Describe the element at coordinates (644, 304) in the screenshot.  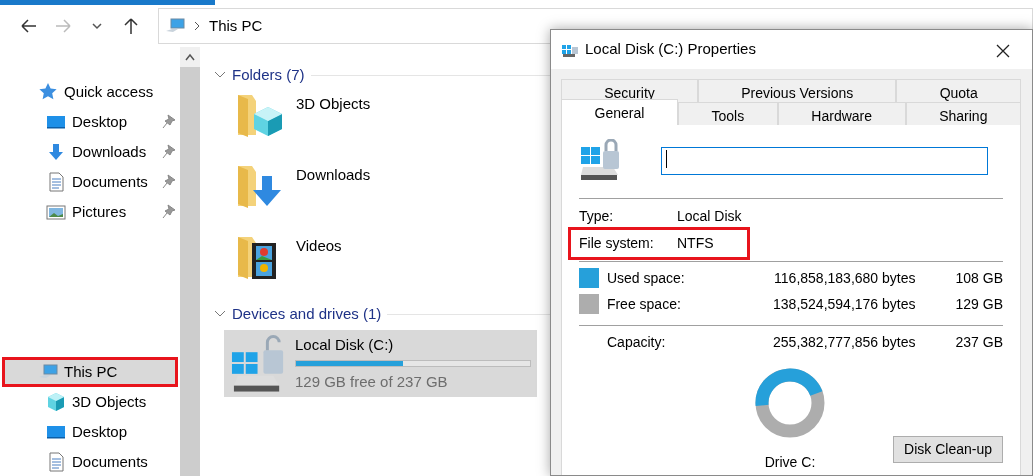
I see `space-label: Free space:` at that location.